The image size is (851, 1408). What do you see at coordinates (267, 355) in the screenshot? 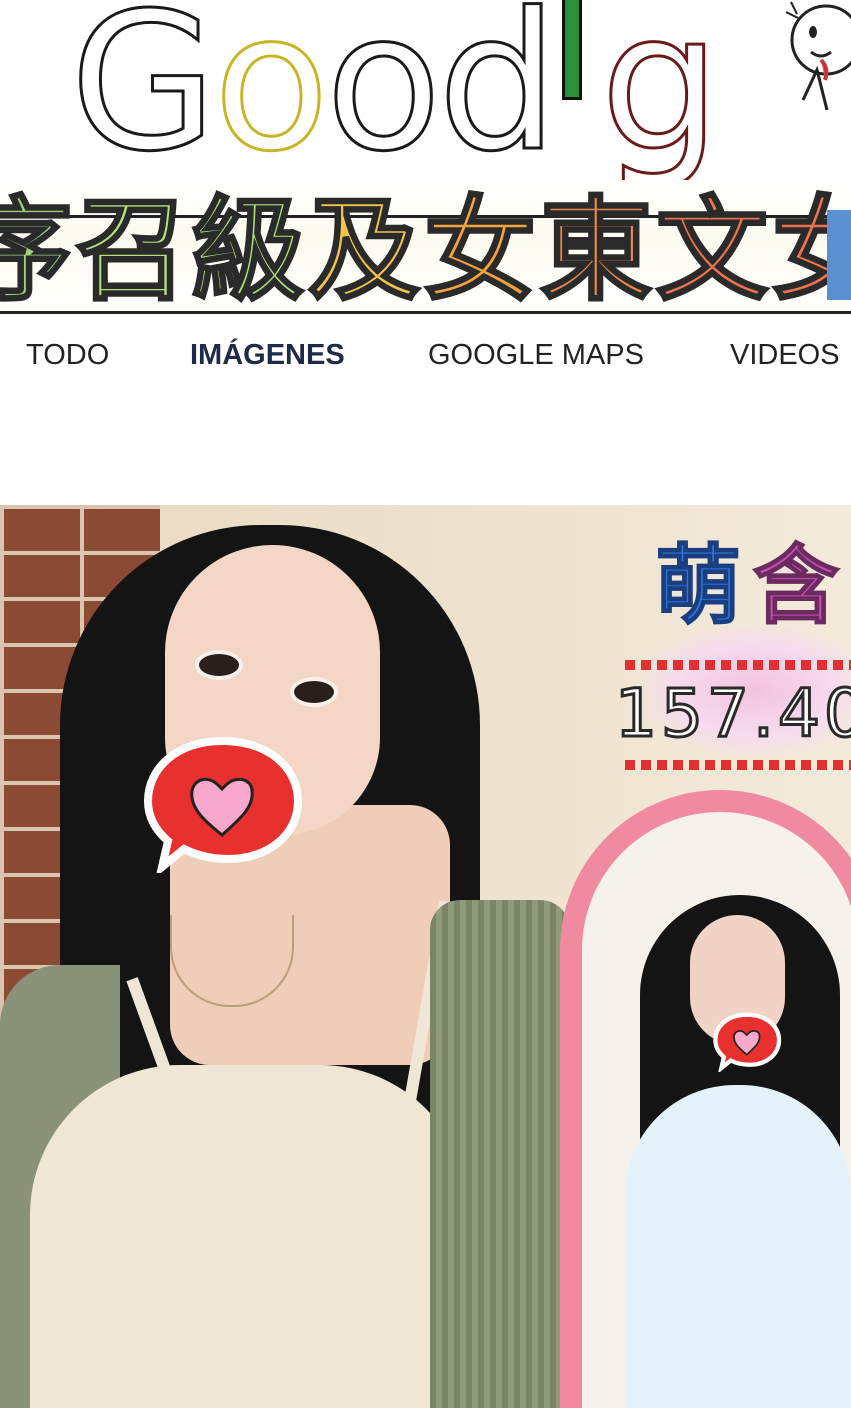
I see `tab-imagenes: IMÁGENES` at bounding box center [267, 355].